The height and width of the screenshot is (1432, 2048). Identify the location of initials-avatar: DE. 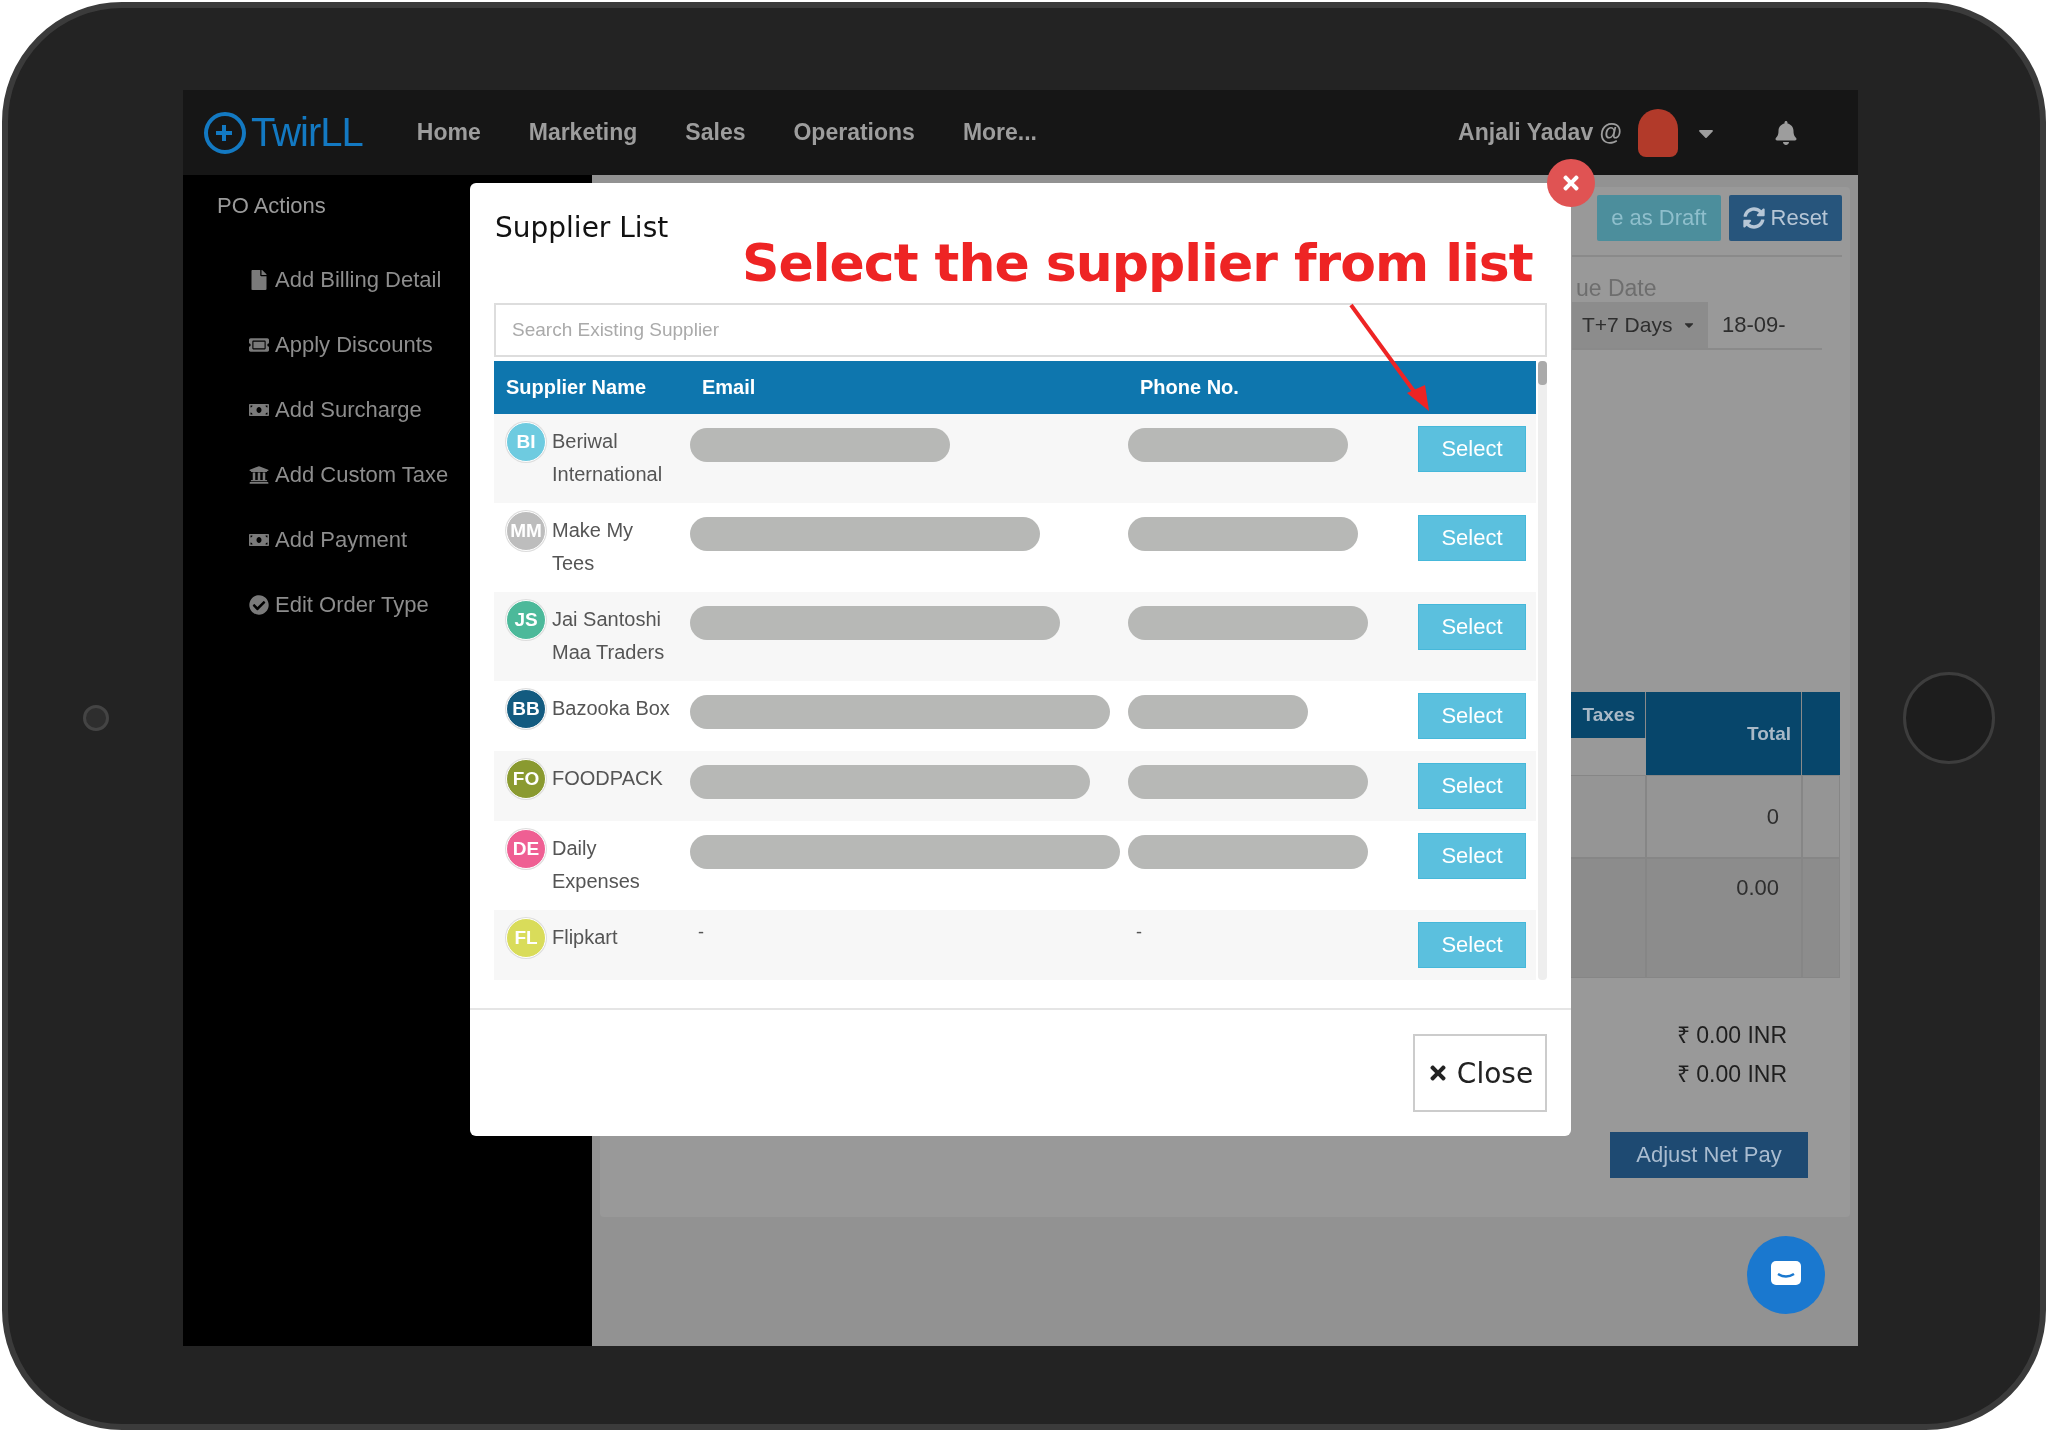
(526, 849).